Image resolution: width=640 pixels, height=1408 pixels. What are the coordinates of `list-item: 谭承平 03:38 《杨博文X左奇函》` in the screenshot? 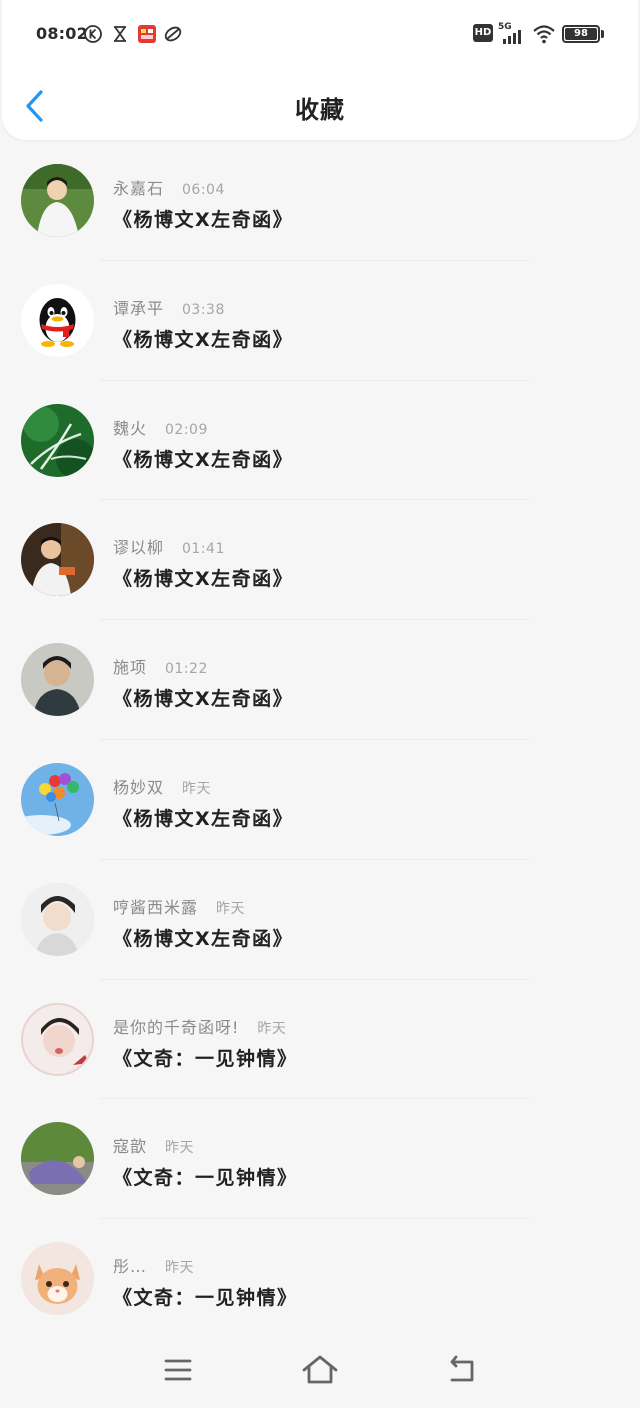 It's located at (320, 321).